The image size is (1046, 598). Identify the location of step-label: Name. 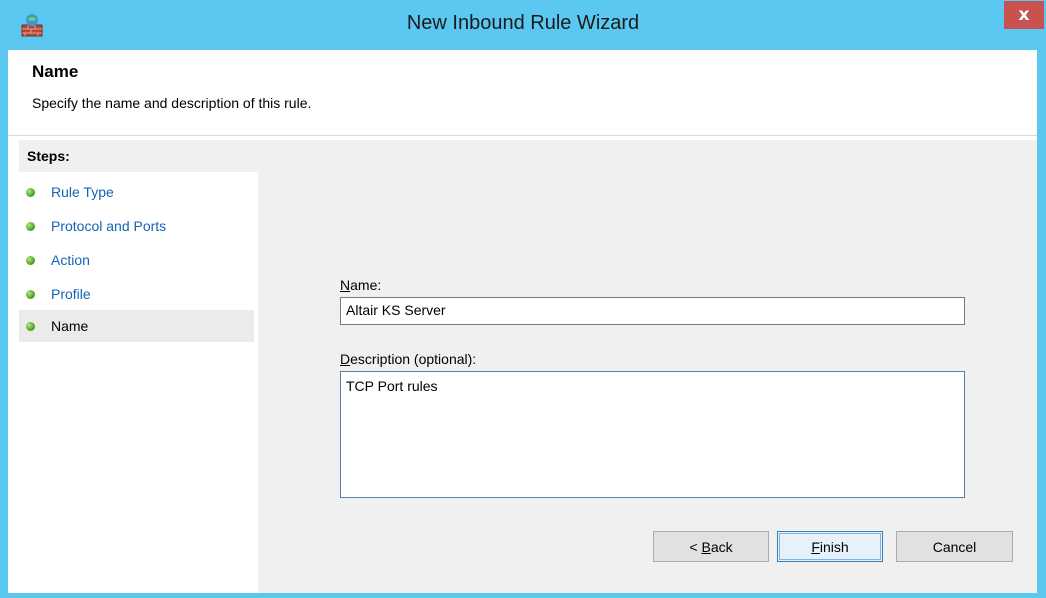
(70, 326).